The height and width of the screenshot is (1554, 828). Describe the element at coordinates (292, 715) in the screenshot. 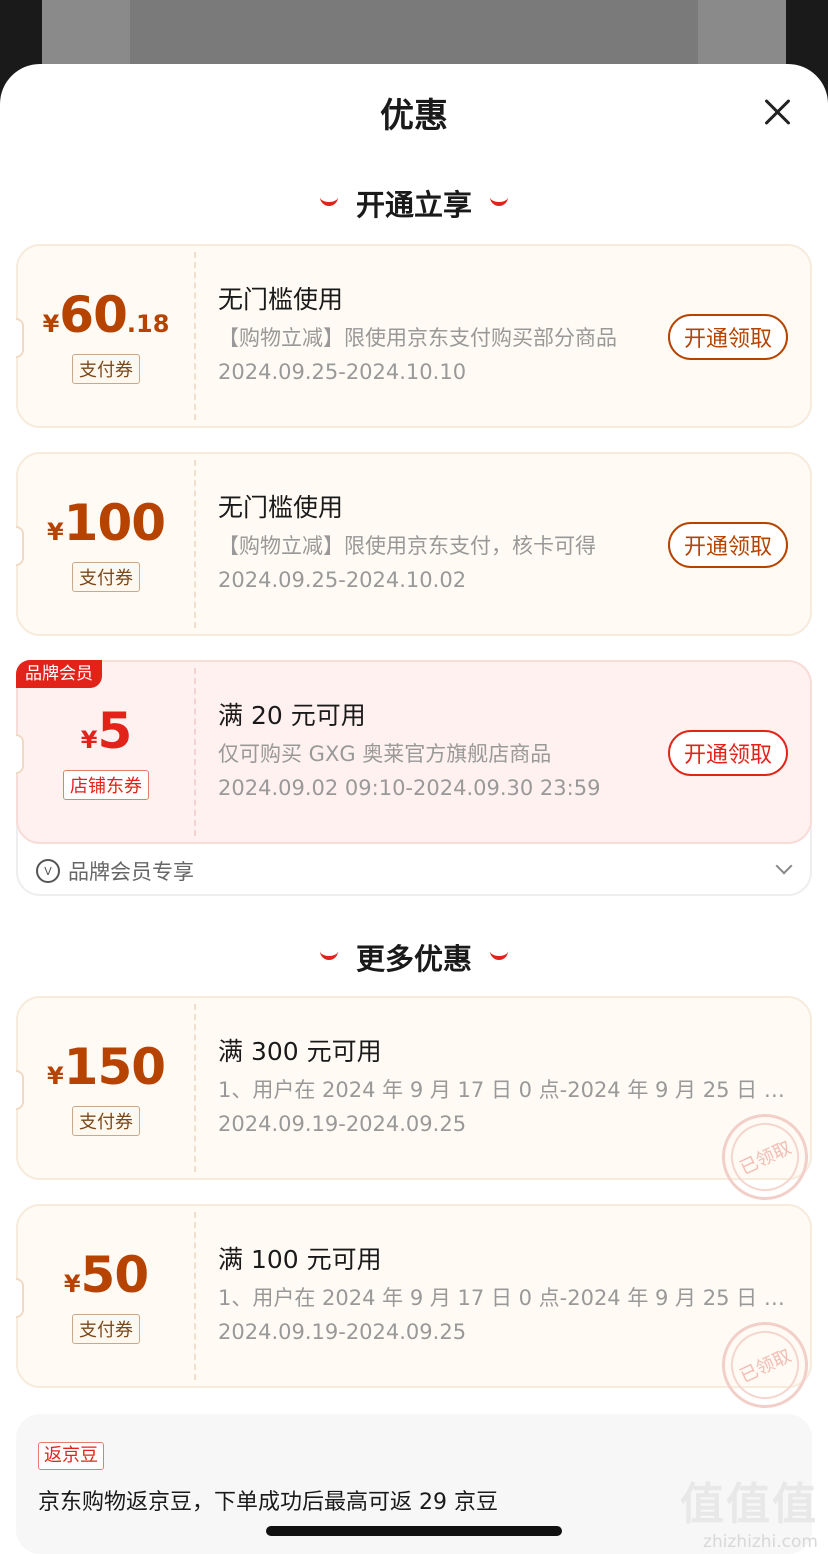

I see `coupon-condition: 满 20 元可用` at that location.